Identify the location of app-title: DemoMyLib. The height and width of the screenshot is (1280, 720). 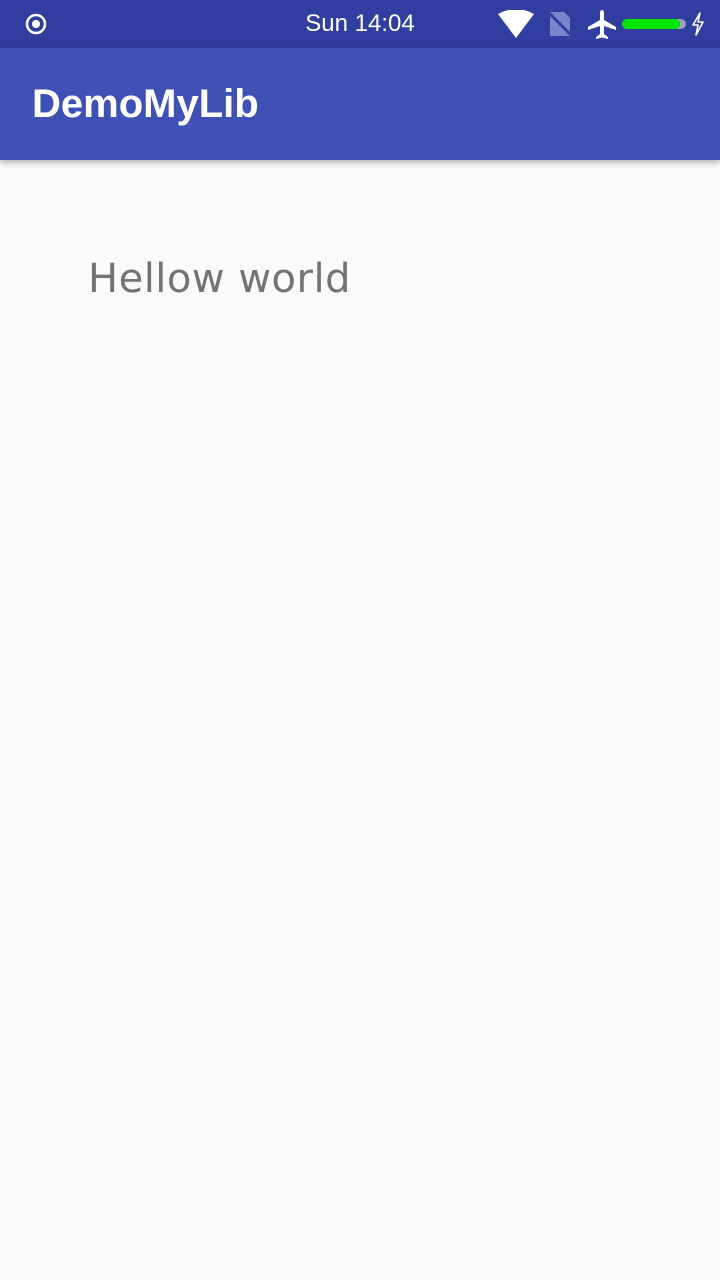
(145, 104).